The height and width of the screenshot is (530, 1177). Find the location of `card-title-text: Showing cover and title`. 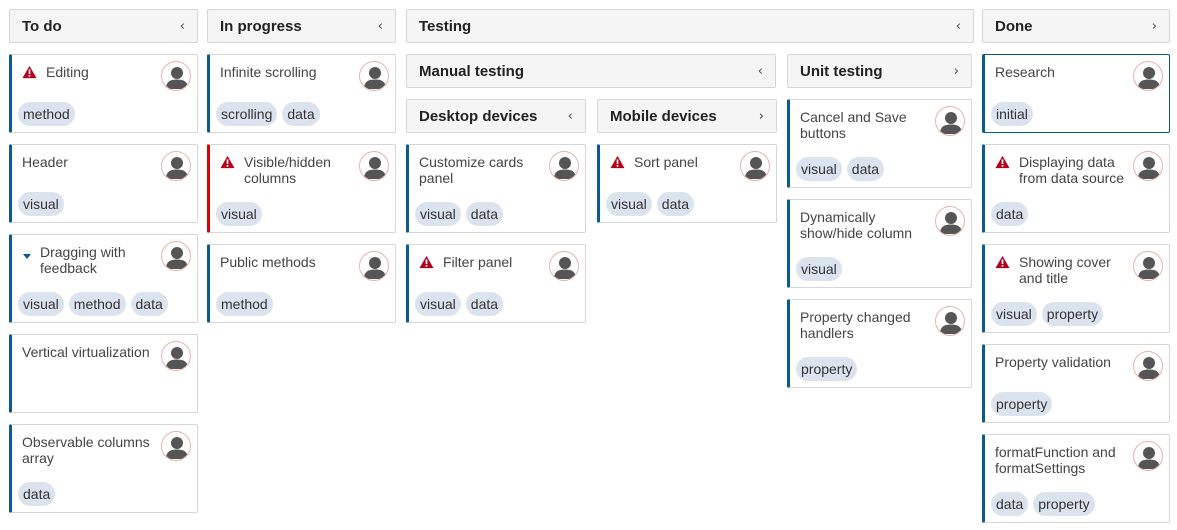

card-title-text: Showing cover and title is located at coordinates (1065, 270).